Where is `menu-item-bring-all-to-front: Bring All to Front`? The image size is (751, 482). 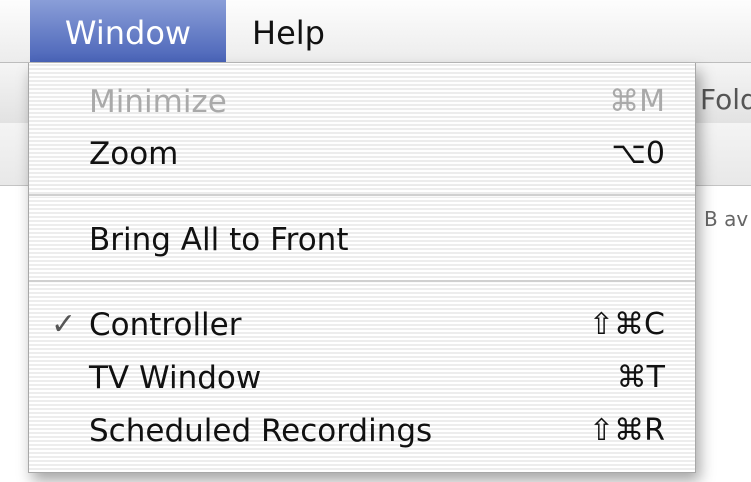 menu-item-bring-all-to-front: Bring All to Front is located at coordinates (362, 240).